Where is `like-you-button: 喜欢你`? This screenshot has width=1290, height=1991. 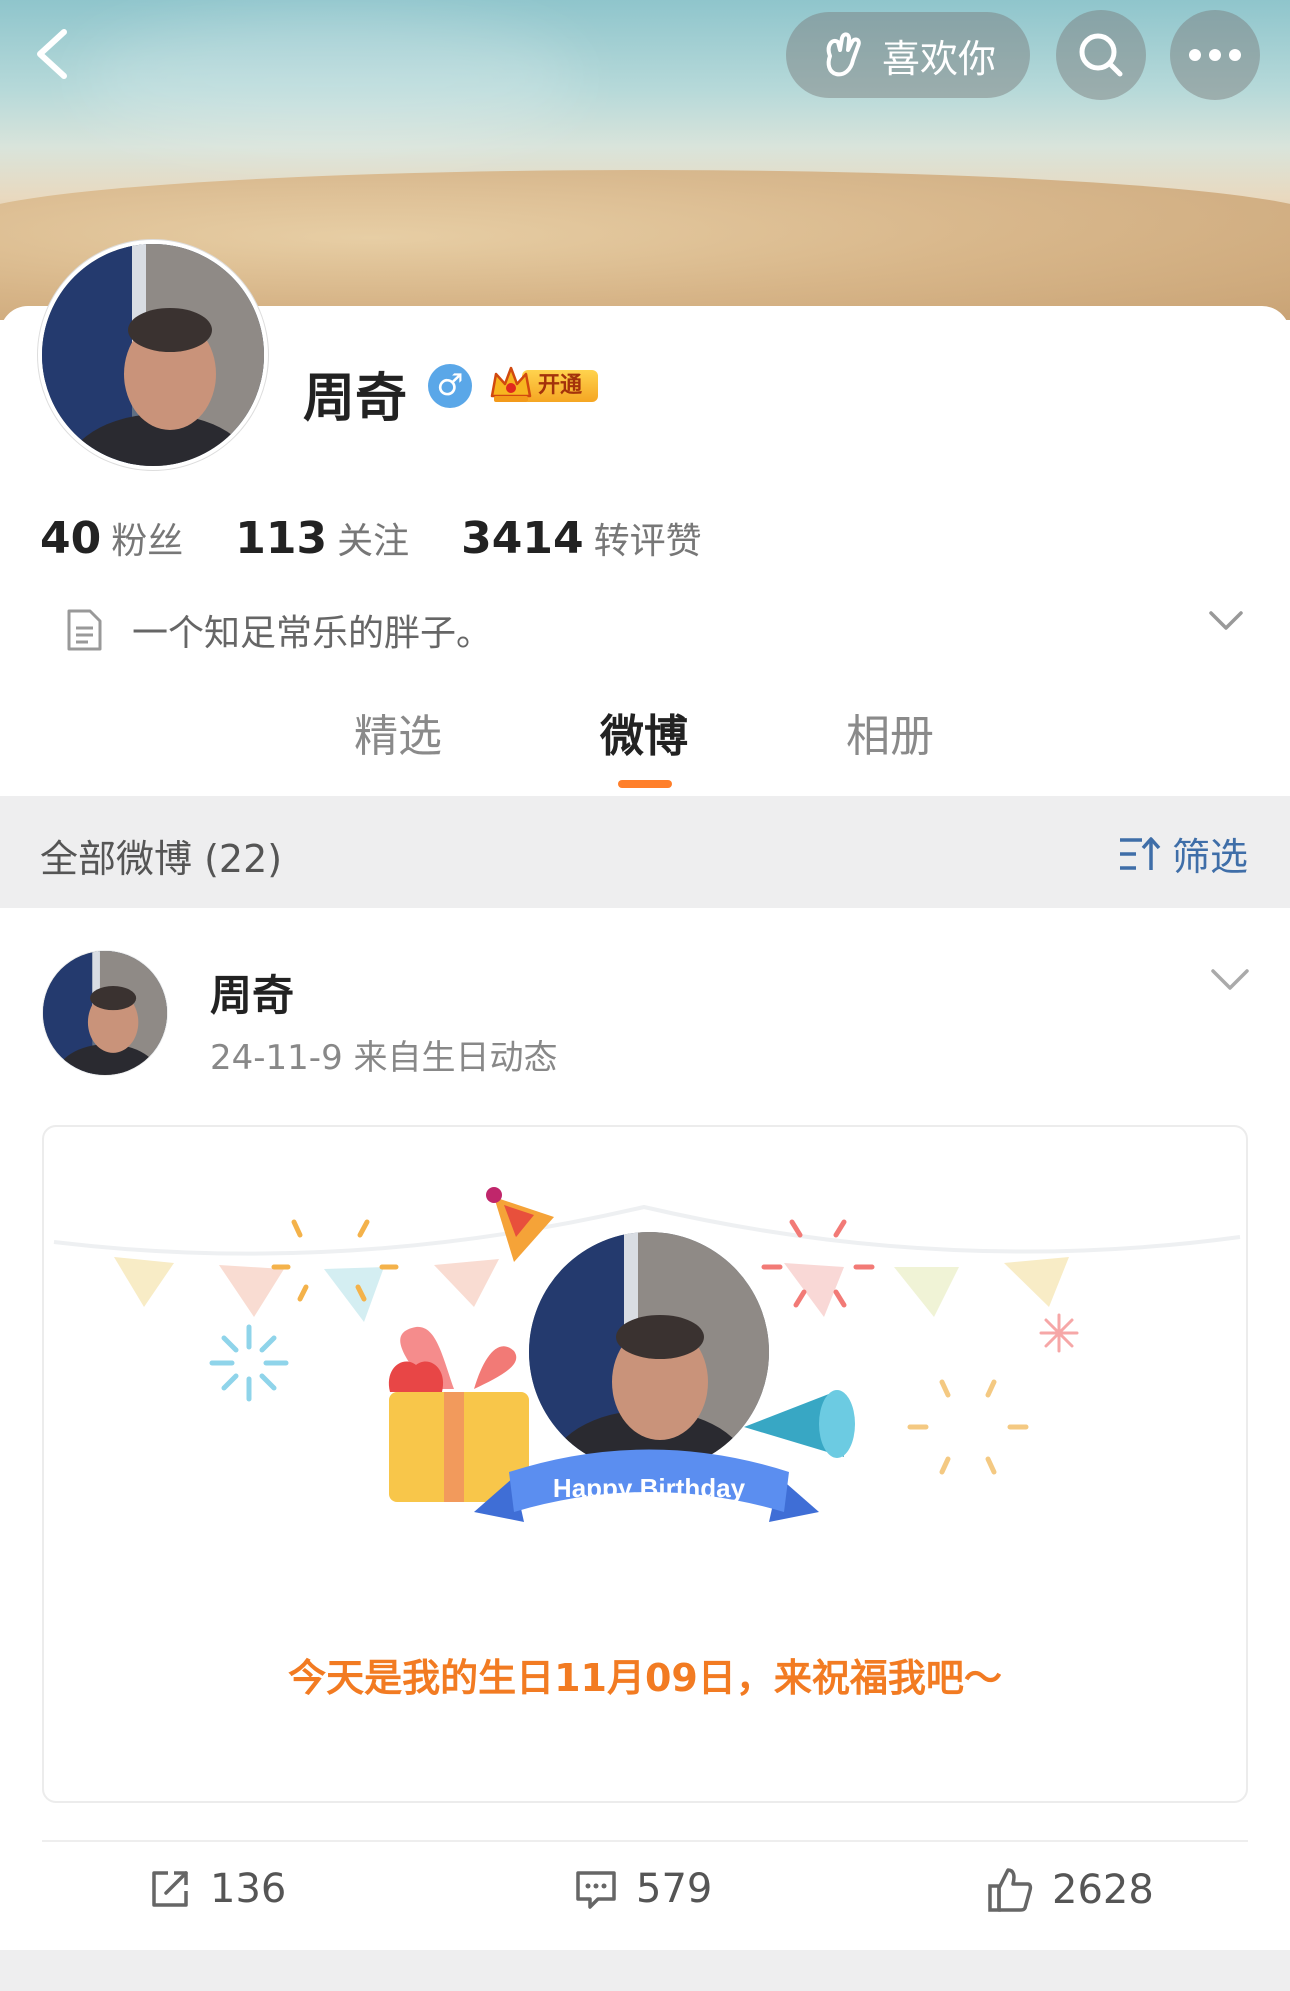
like-you-button: 喜欢你 is located at coordinates (908, 55).